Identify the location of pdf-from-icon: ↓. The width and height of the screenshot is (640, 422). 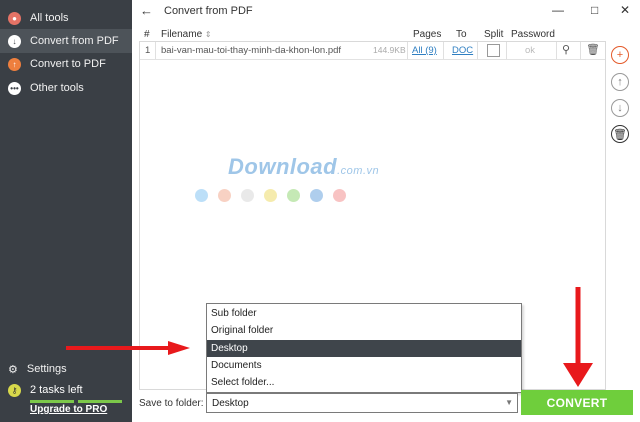
(14, 41).